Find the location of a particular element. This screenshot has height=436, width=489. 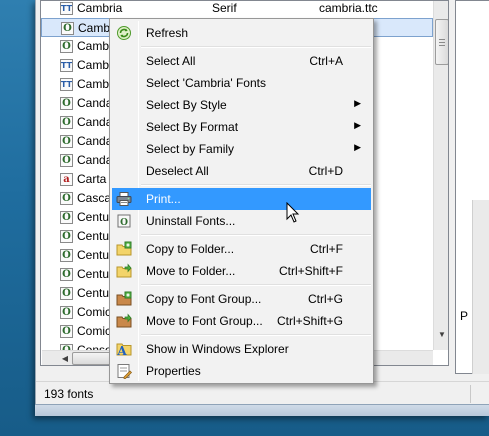

refresh-icon is located at coordinates (124, 33).